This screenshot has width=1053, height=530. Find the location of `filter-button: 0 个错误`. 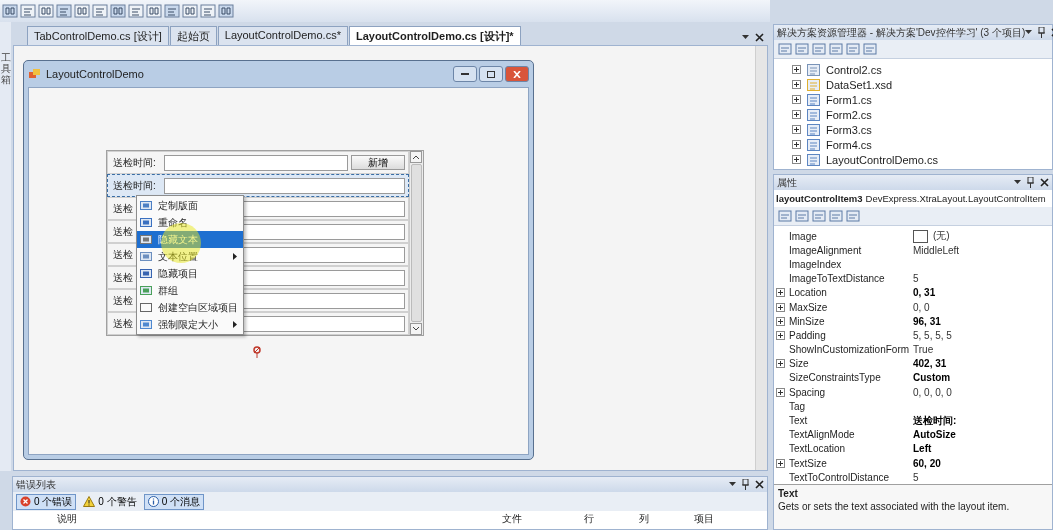

filter-button: 0 个错误 is located at coordinates (46, 501).